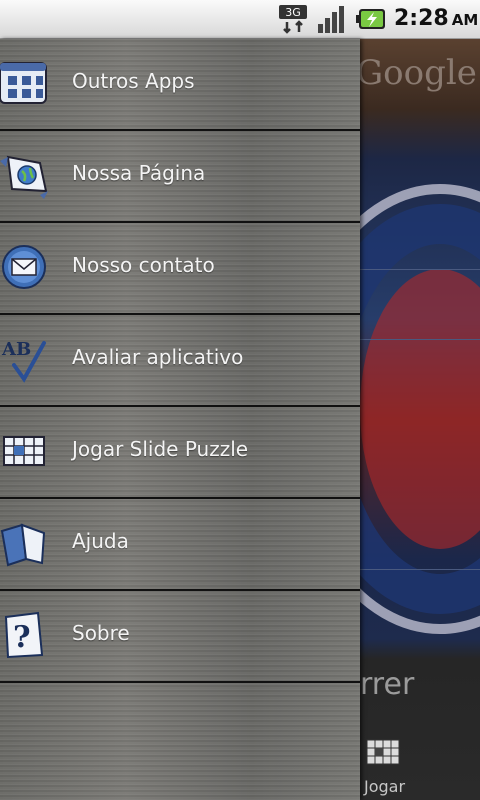 Image resolution: width=480 pixels, height=800 pixels. Describe the element at coordinates (143, 265) in the screenshot. I see `menu-item-label: Nosso contato` at that location.